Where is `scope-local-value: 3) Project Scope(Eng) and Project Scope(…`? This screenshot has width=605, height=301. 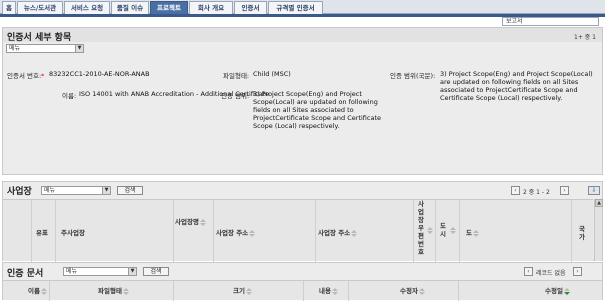 scope-local-value: 3) Project Scope(Eng) and Project Scope(… is located at coordinates (516, 86).